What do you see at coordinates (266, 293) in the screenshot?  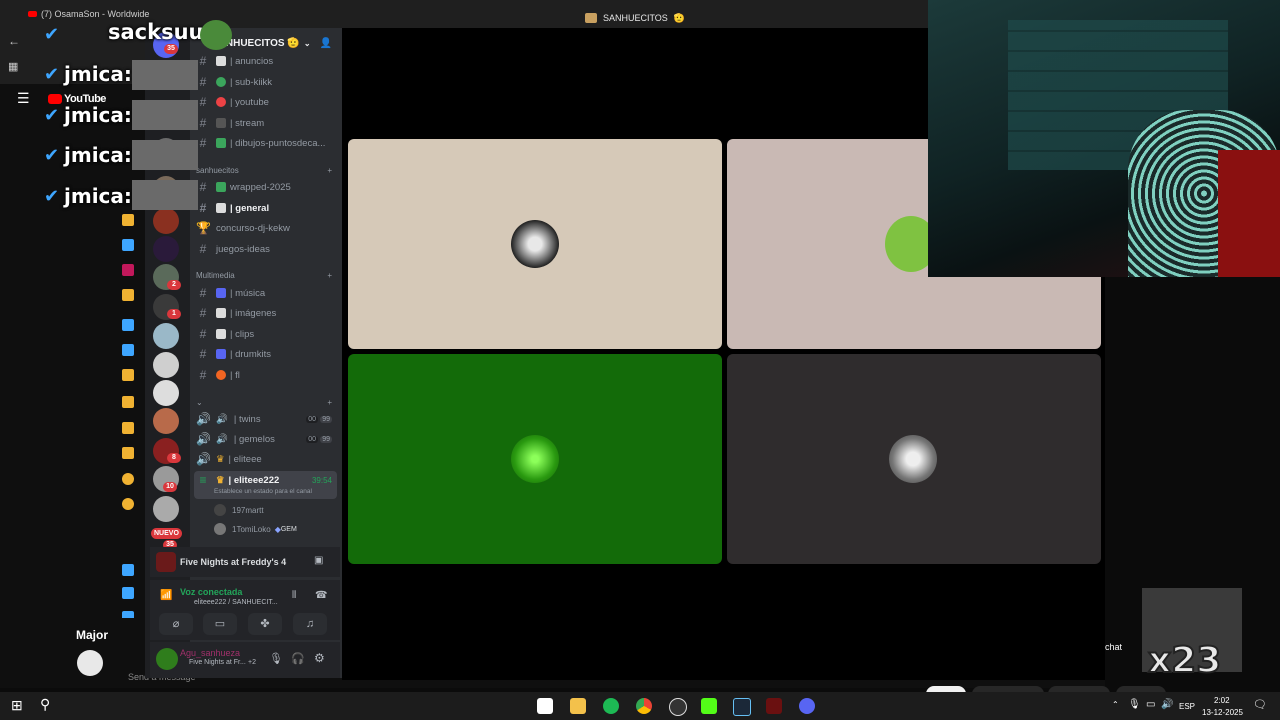 I see `channel-musica: # | música` at bounding box center [266, 293].